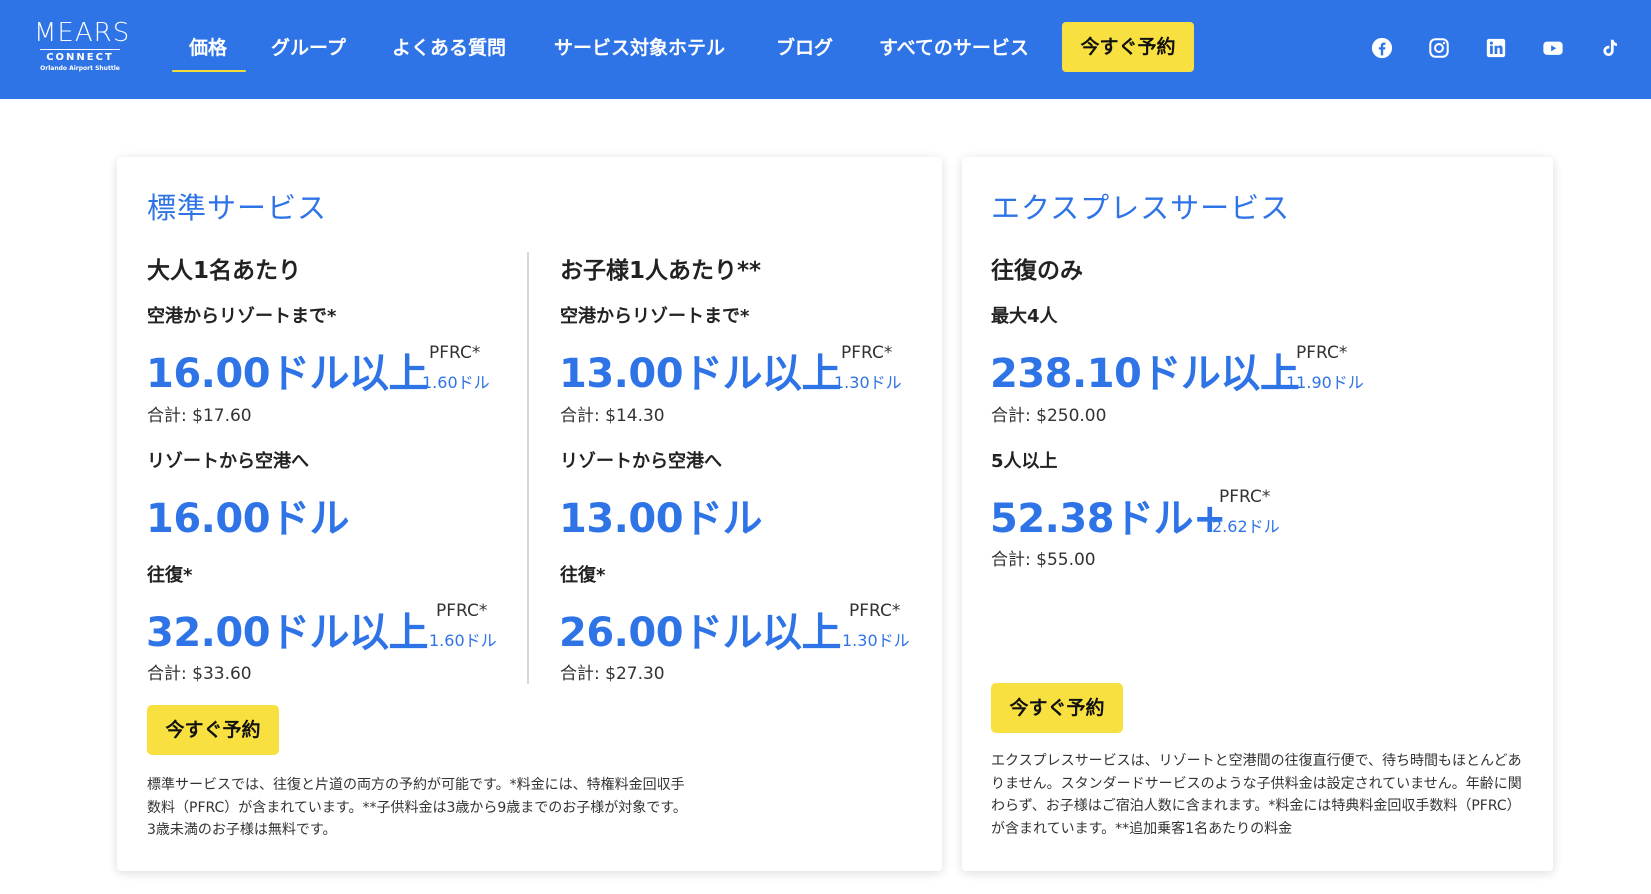 The image size is (1651, 894). What do you see at coordinates (80, 68) in the screenshot?
I see `logo-tagline: Orlando Airport Shuttle` at bounding box center [80, 68].